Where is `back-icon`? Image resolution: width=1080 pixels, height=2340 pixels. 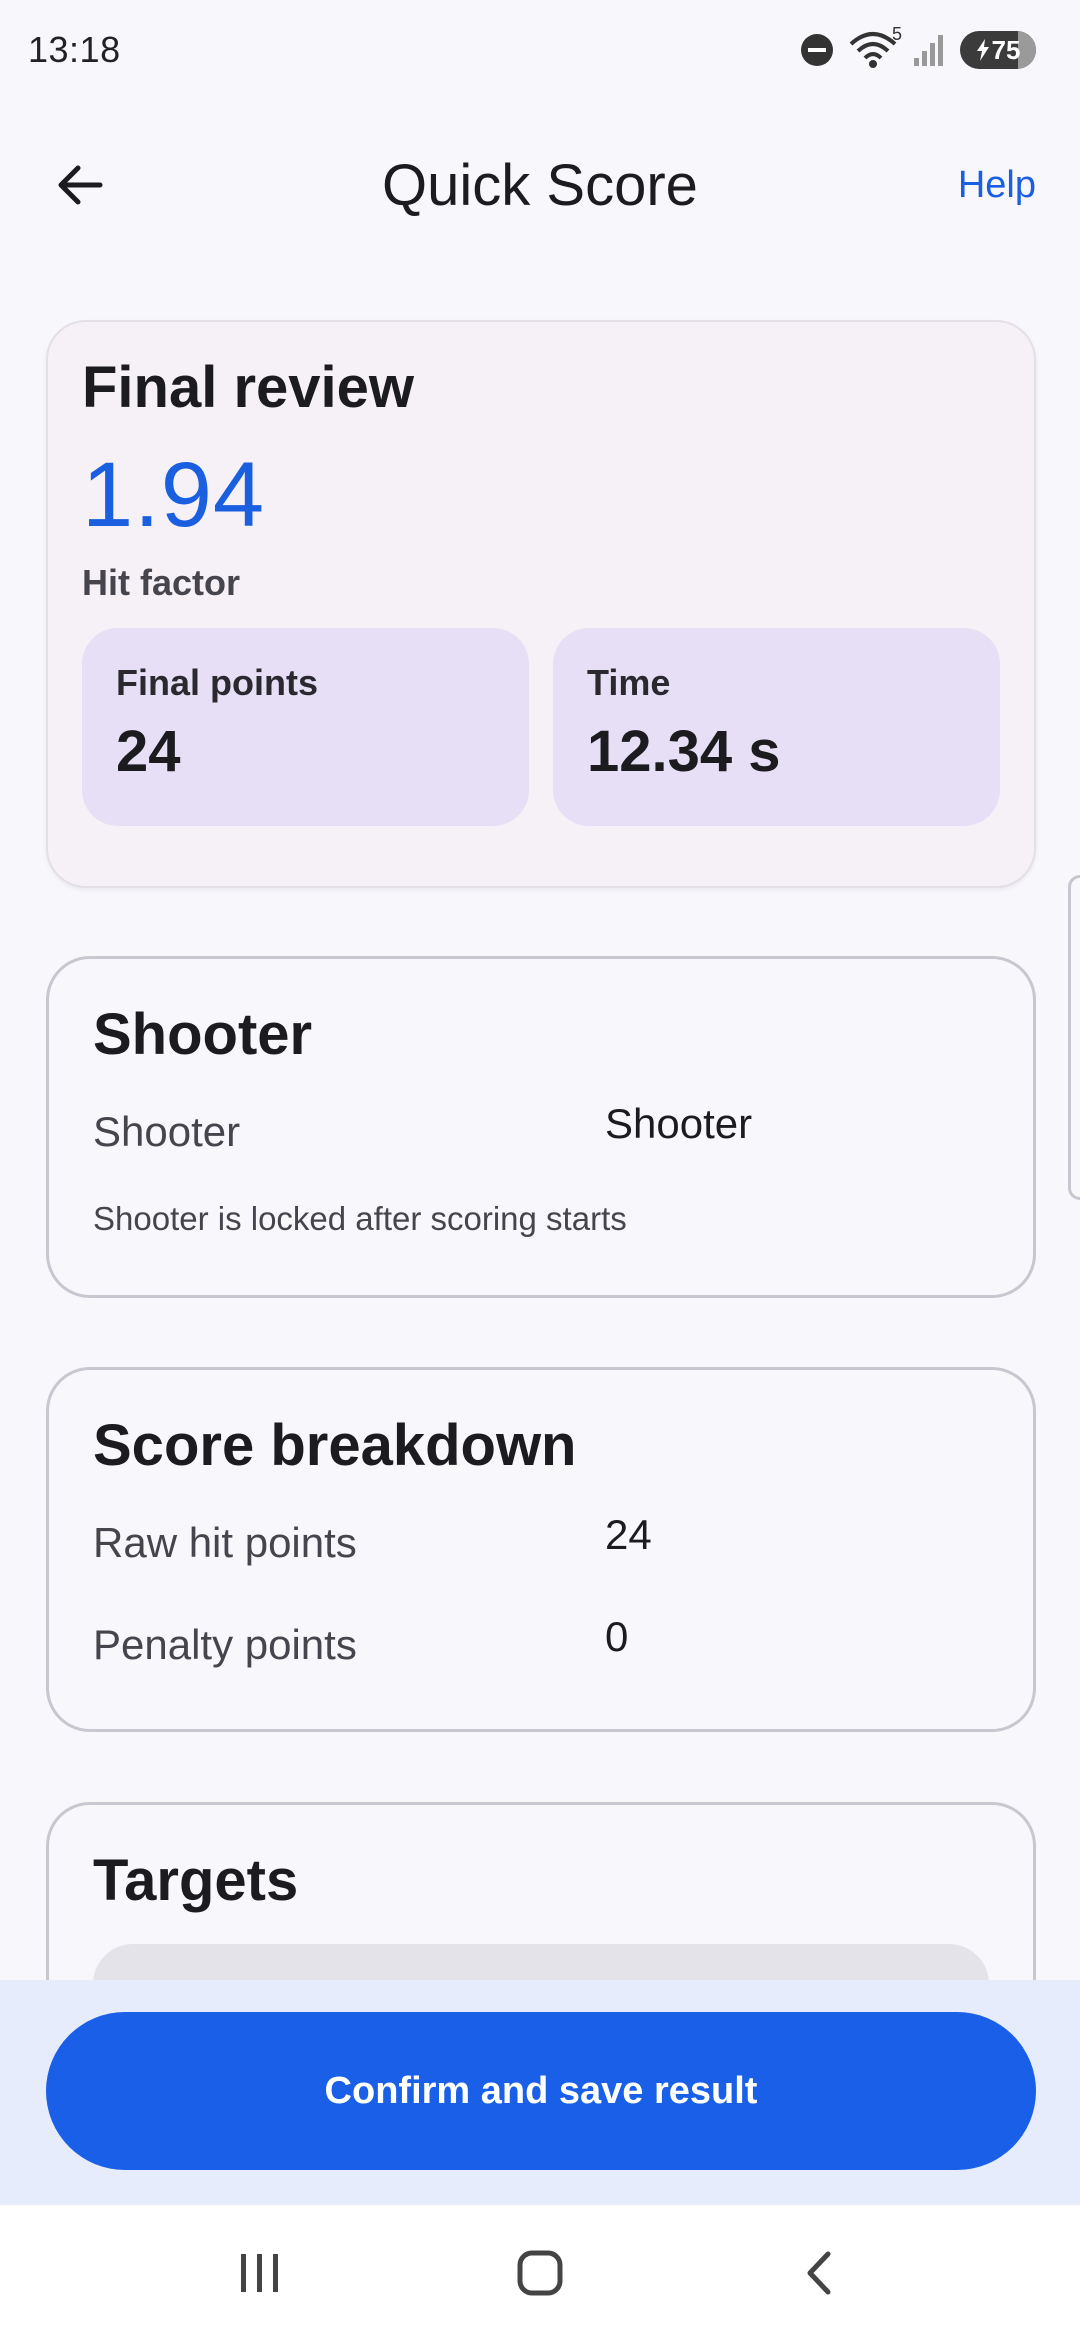 back-icon is located at coordinates (819, 2272).